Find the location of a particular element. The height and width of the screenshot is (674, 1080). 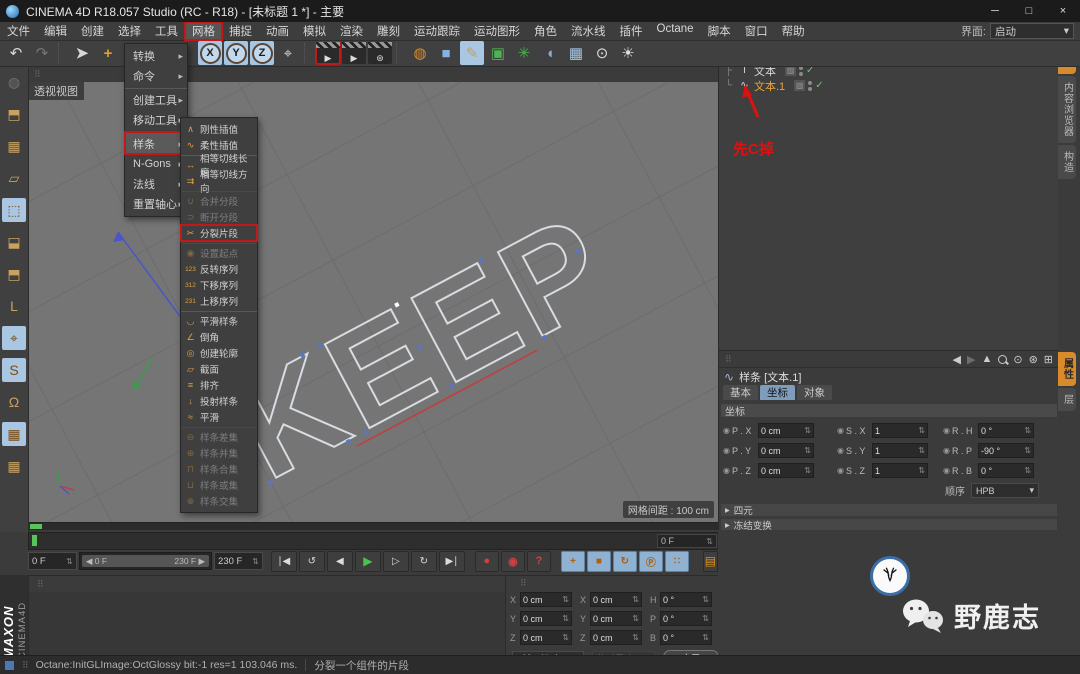

key-position-button: + is located at coordinates (572, 561).